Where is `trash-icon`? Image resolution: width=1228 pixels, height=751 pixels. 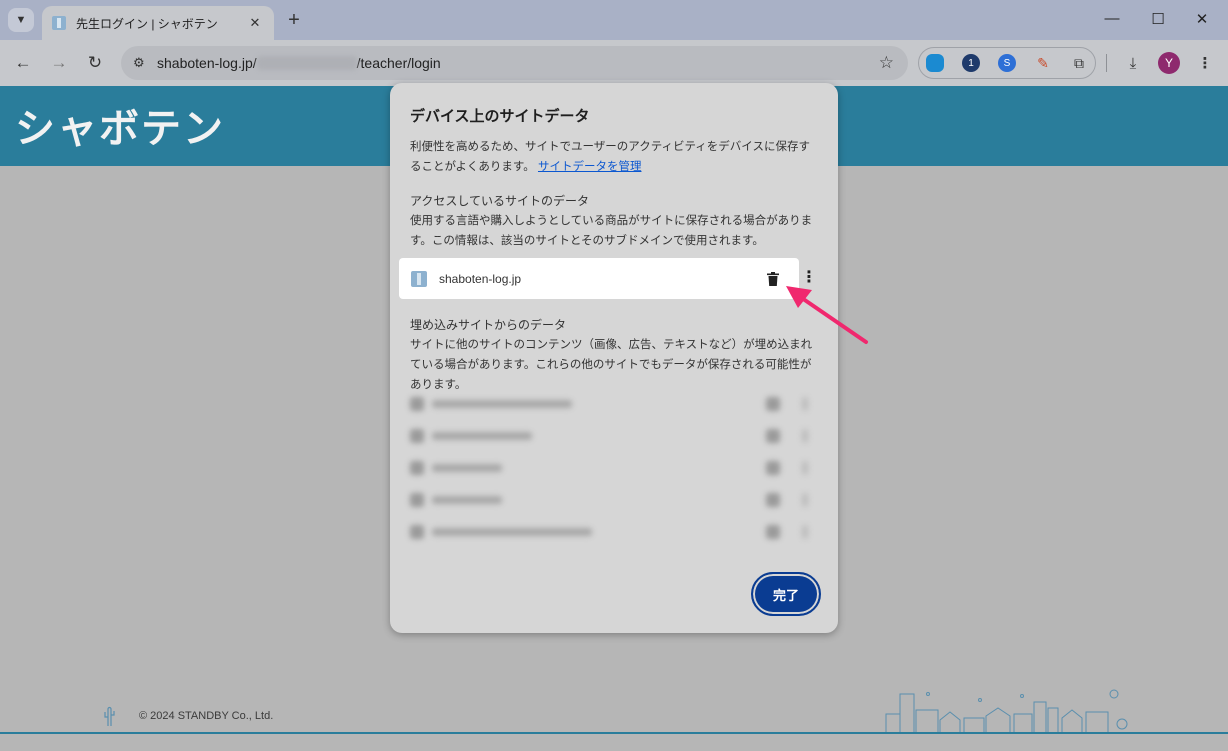 trash-icon is located at coordinates (773, 278).